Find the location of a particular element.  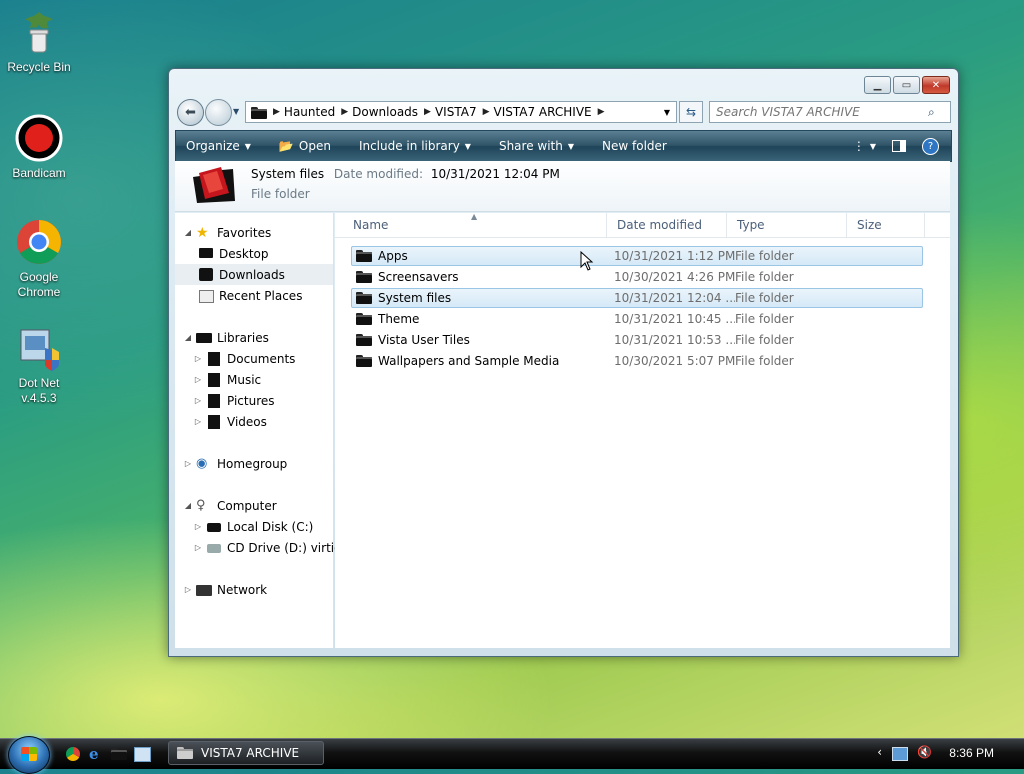

nav-network: ▷ Network is located at coordinates (225, 589).